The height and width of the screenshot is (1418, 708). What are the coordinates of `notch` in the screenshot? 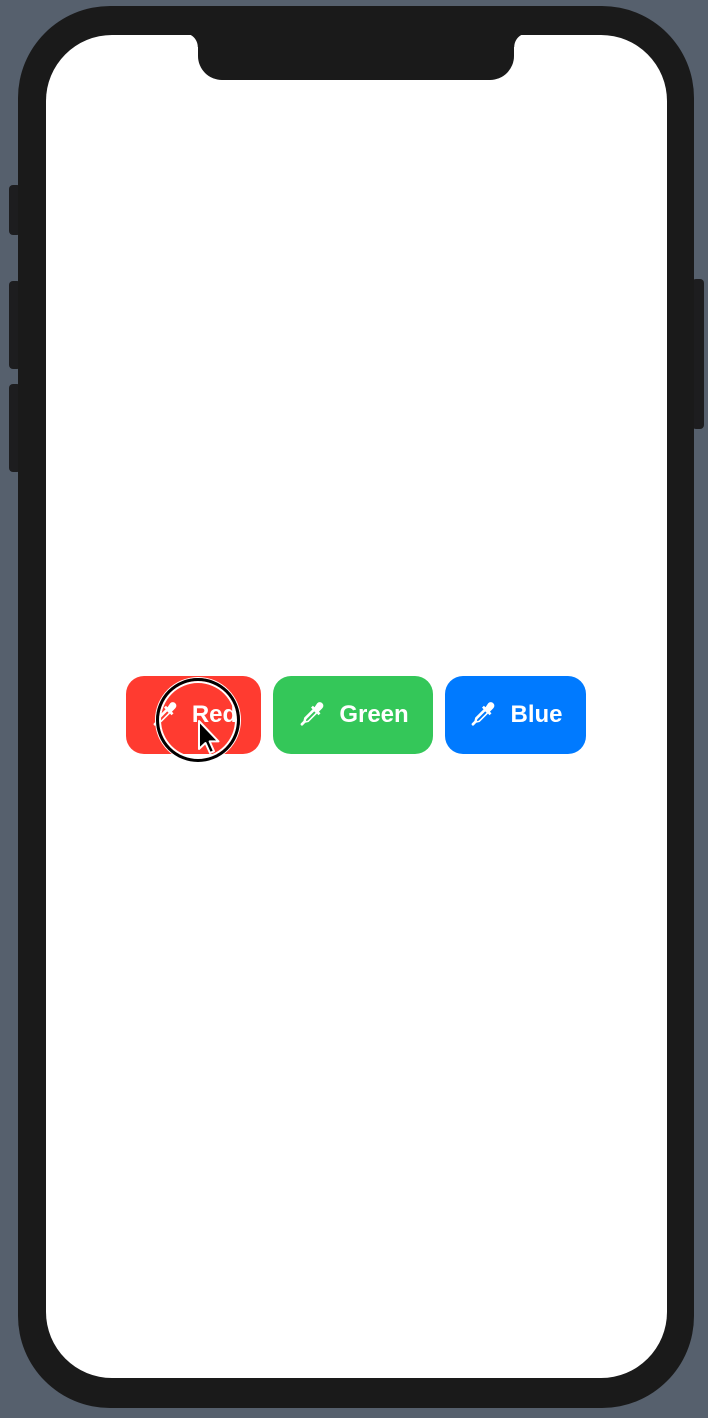 It's located at (356, 57).